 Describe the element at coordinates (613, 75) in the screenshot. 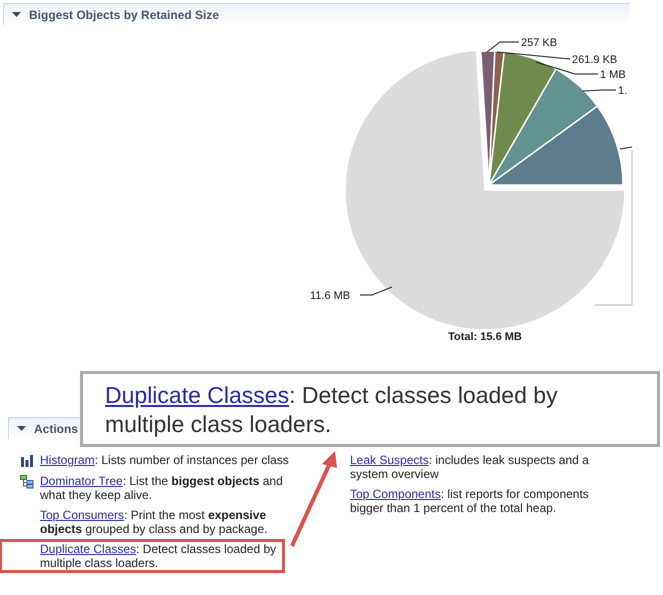

I see `slice-label: 1 MB` at that location.